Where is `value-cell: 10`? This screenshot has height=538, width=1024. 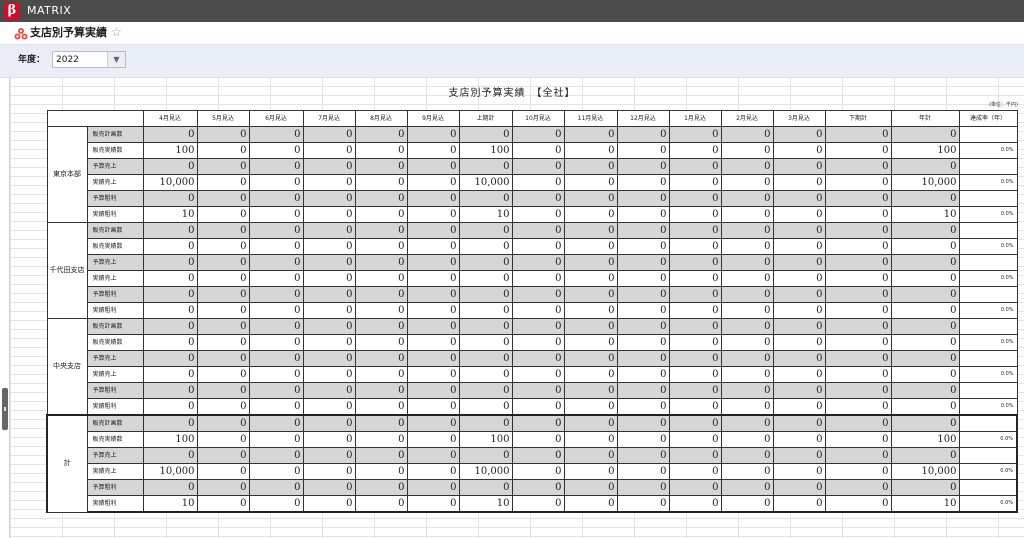
value-cell: 10 is located at coordinates (925, 504).